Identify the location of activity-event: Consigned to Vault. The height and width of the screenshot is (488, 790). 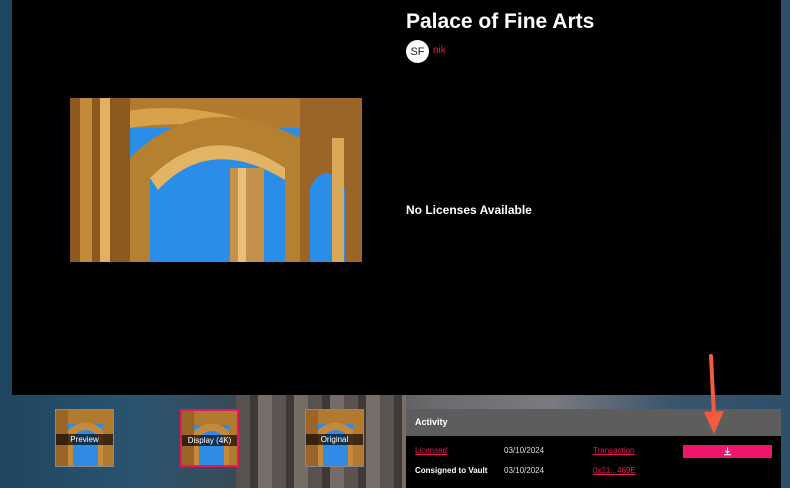
(451, 470).